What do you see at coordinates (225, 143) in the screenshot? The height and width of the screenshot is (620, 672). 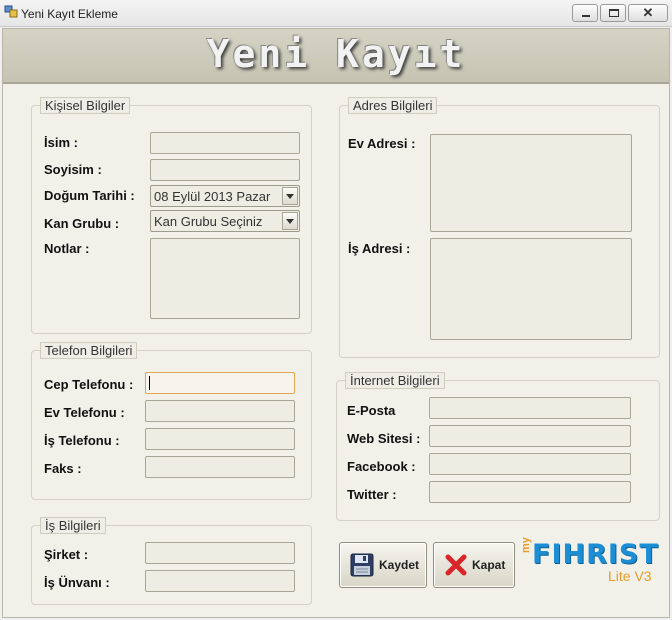 I see `name-input` at bounding box center [225, 143].